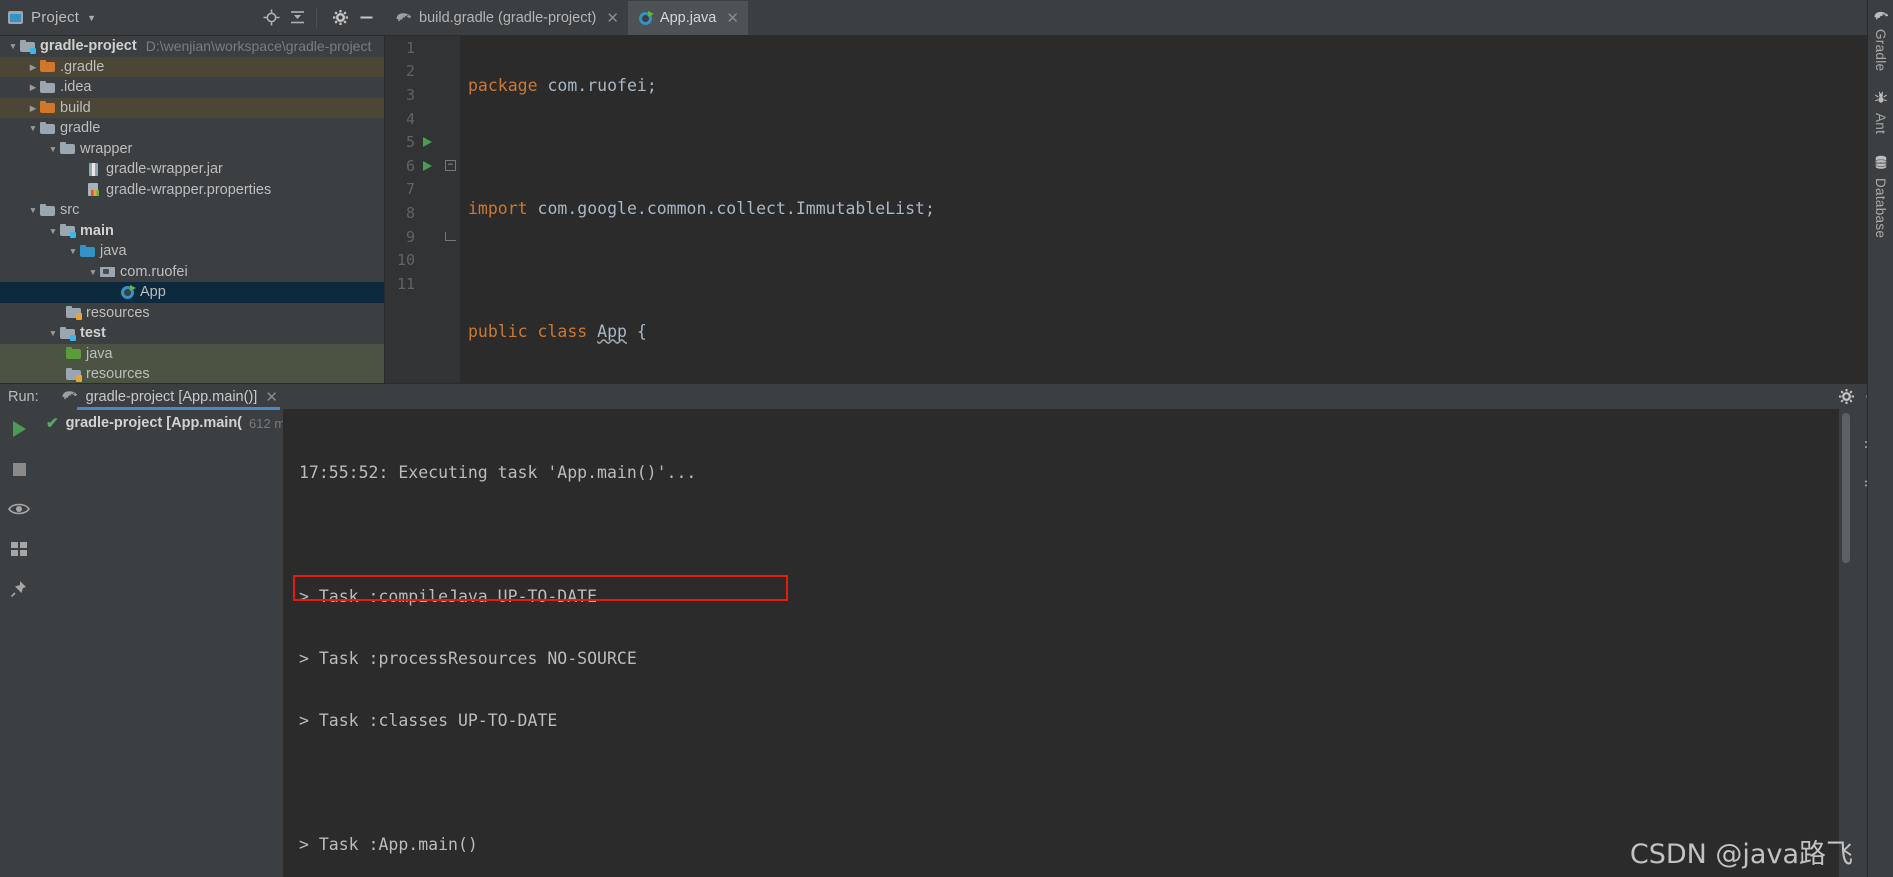 This screenshot has height=877, width=1893. I want to click on fold-collapse-icon: −, so click(450, 166).